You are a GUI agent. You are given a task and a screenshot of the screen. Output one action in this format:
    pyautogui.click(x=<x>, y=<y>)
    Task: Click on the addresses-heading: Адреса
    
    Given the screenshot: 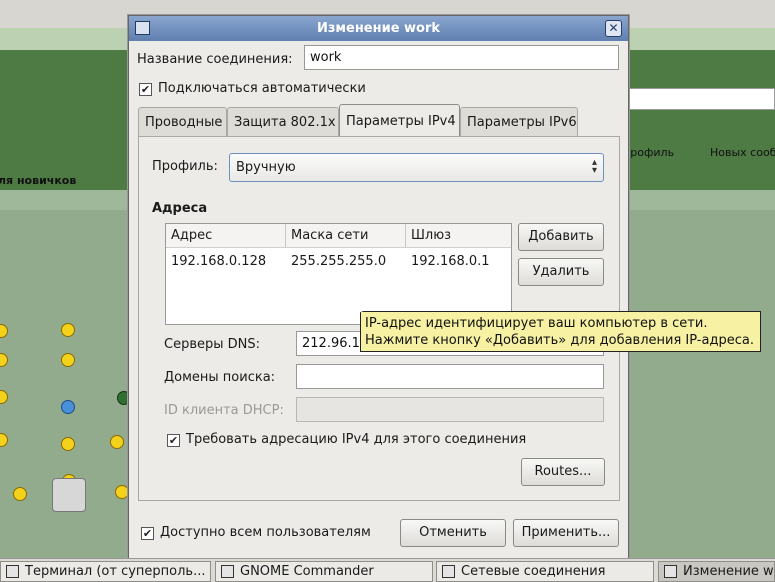 What is the action you would take?
    pyautogui.click(x=180, y=208)
    